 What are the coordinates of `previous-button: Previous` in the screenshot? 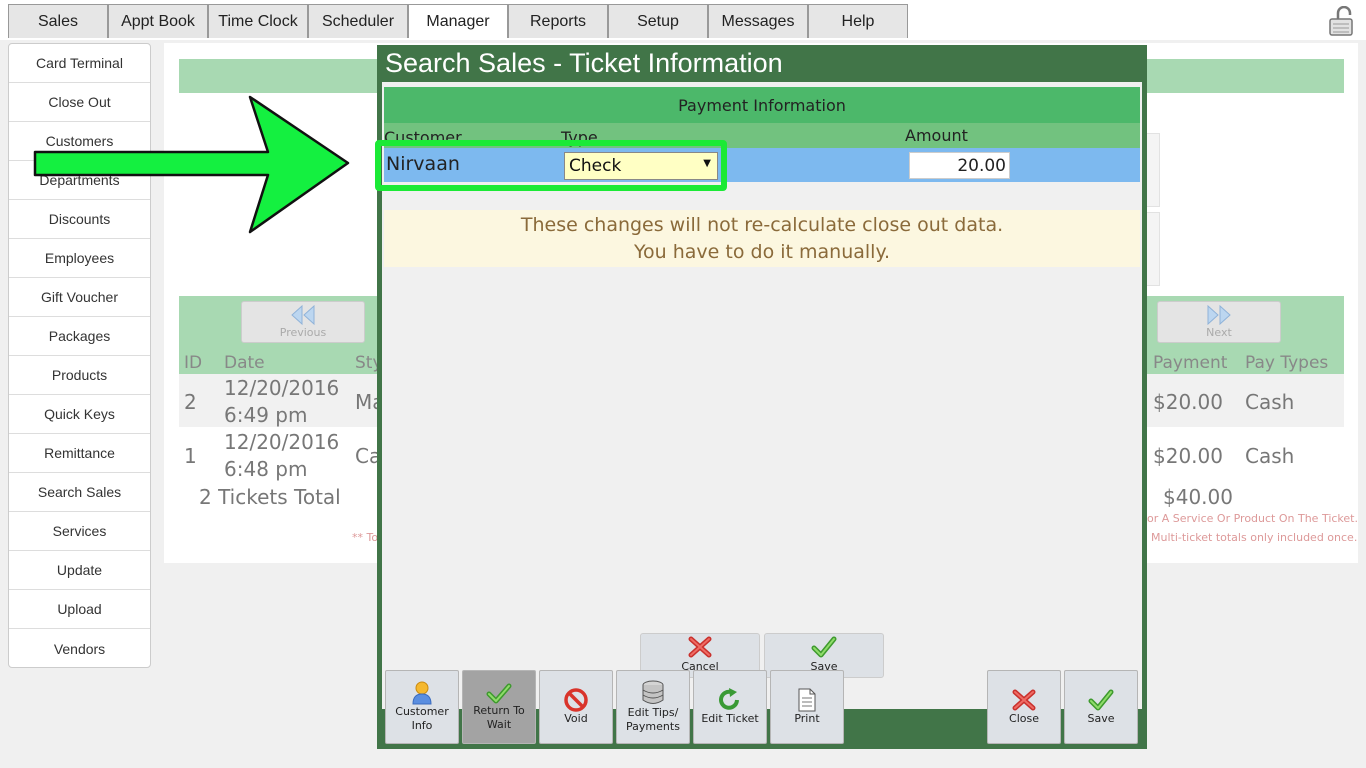 It's located at (303, 322).